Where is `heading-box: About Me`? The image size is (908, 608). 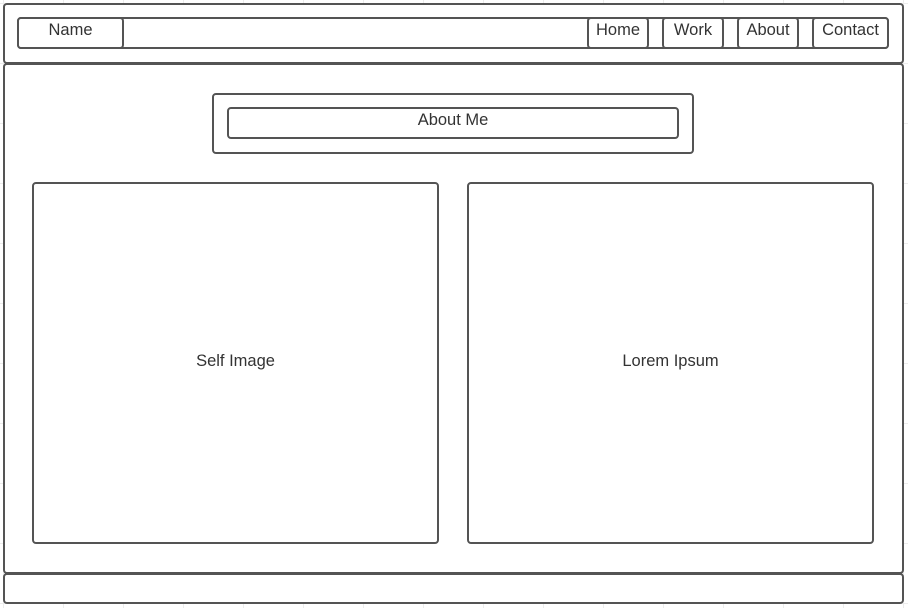 heading-box: About Me is located at coordinates (453, 123).